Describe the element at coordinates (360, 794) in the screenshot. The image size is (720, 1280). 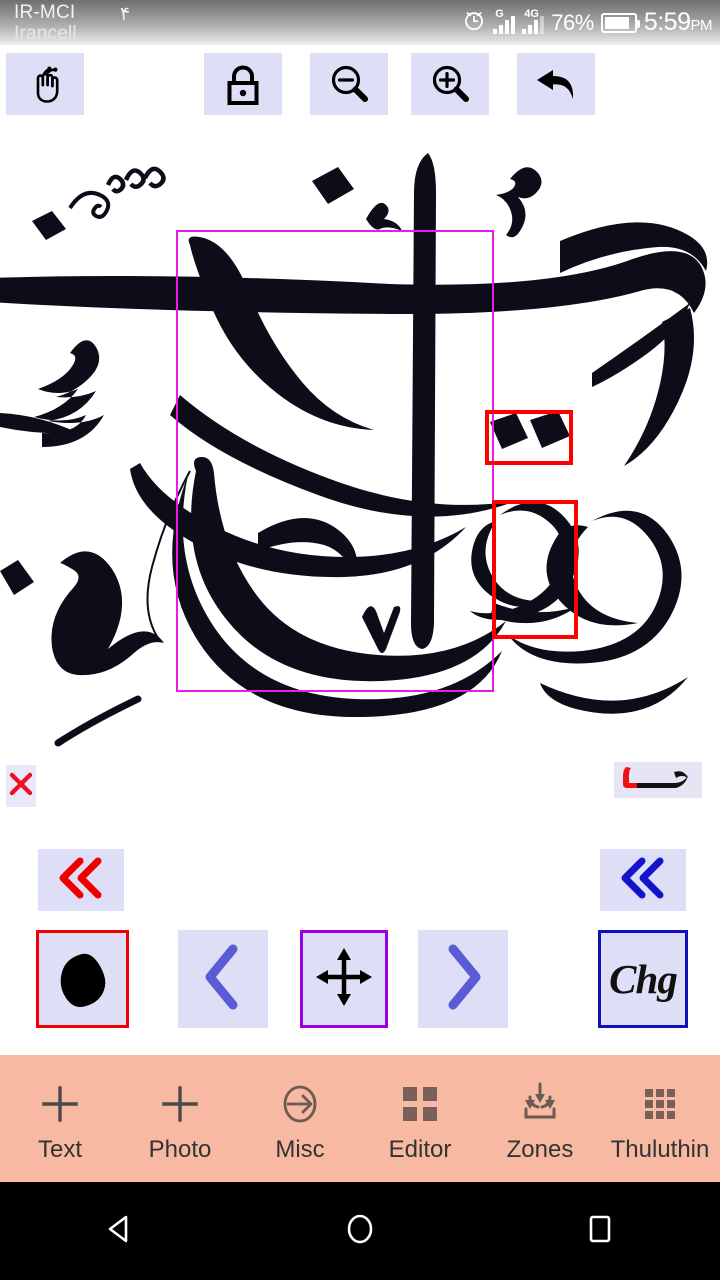
I see `glyph-row` at that location.